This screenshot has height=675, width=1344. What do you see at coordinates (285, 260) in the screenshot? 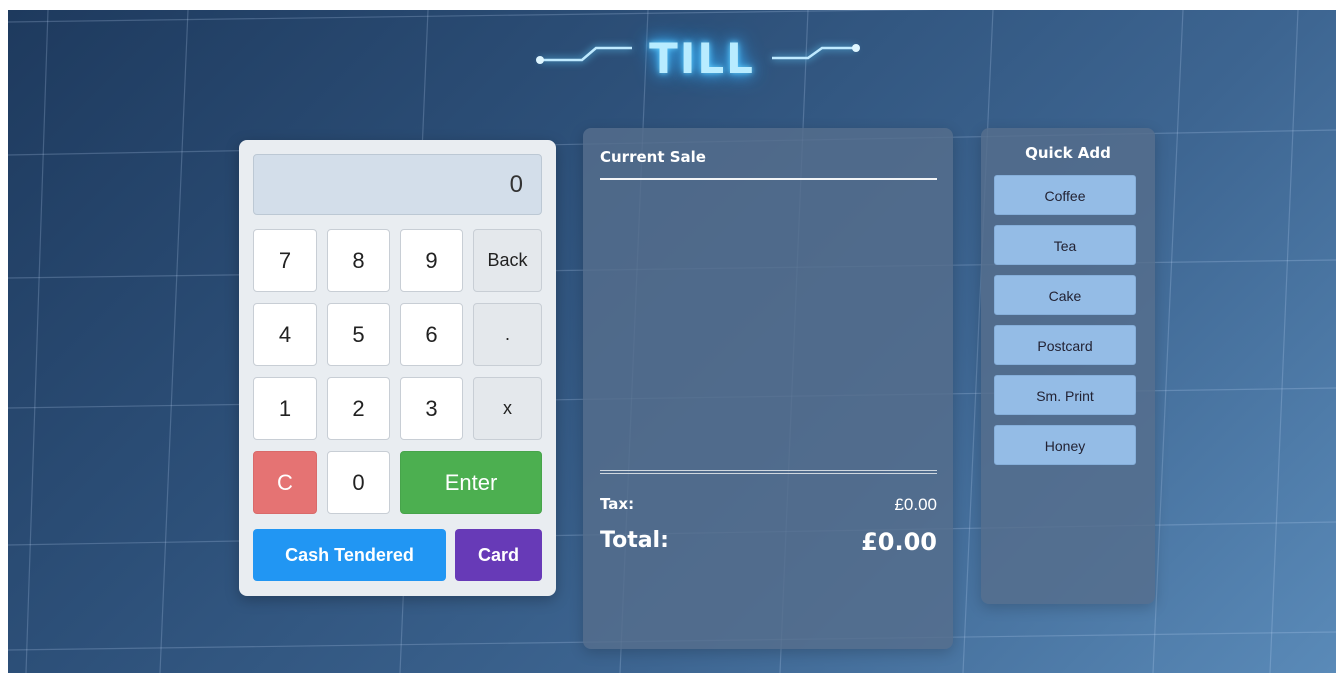
I see `key-7: 7` at bounding box center [285, 260].